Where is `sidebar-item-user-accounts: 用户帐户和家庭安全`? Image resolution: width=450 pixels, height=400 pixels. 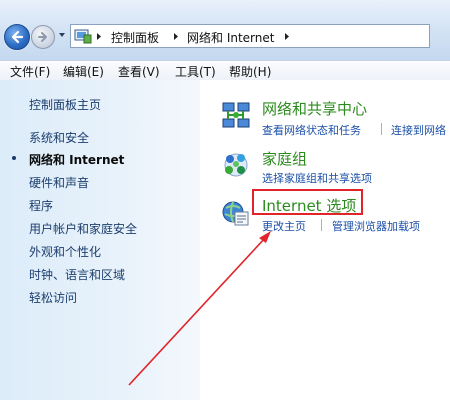
sidebar-item-user-accounts: 用户帐户和家庭安全 is located at coordinates (83, 228).